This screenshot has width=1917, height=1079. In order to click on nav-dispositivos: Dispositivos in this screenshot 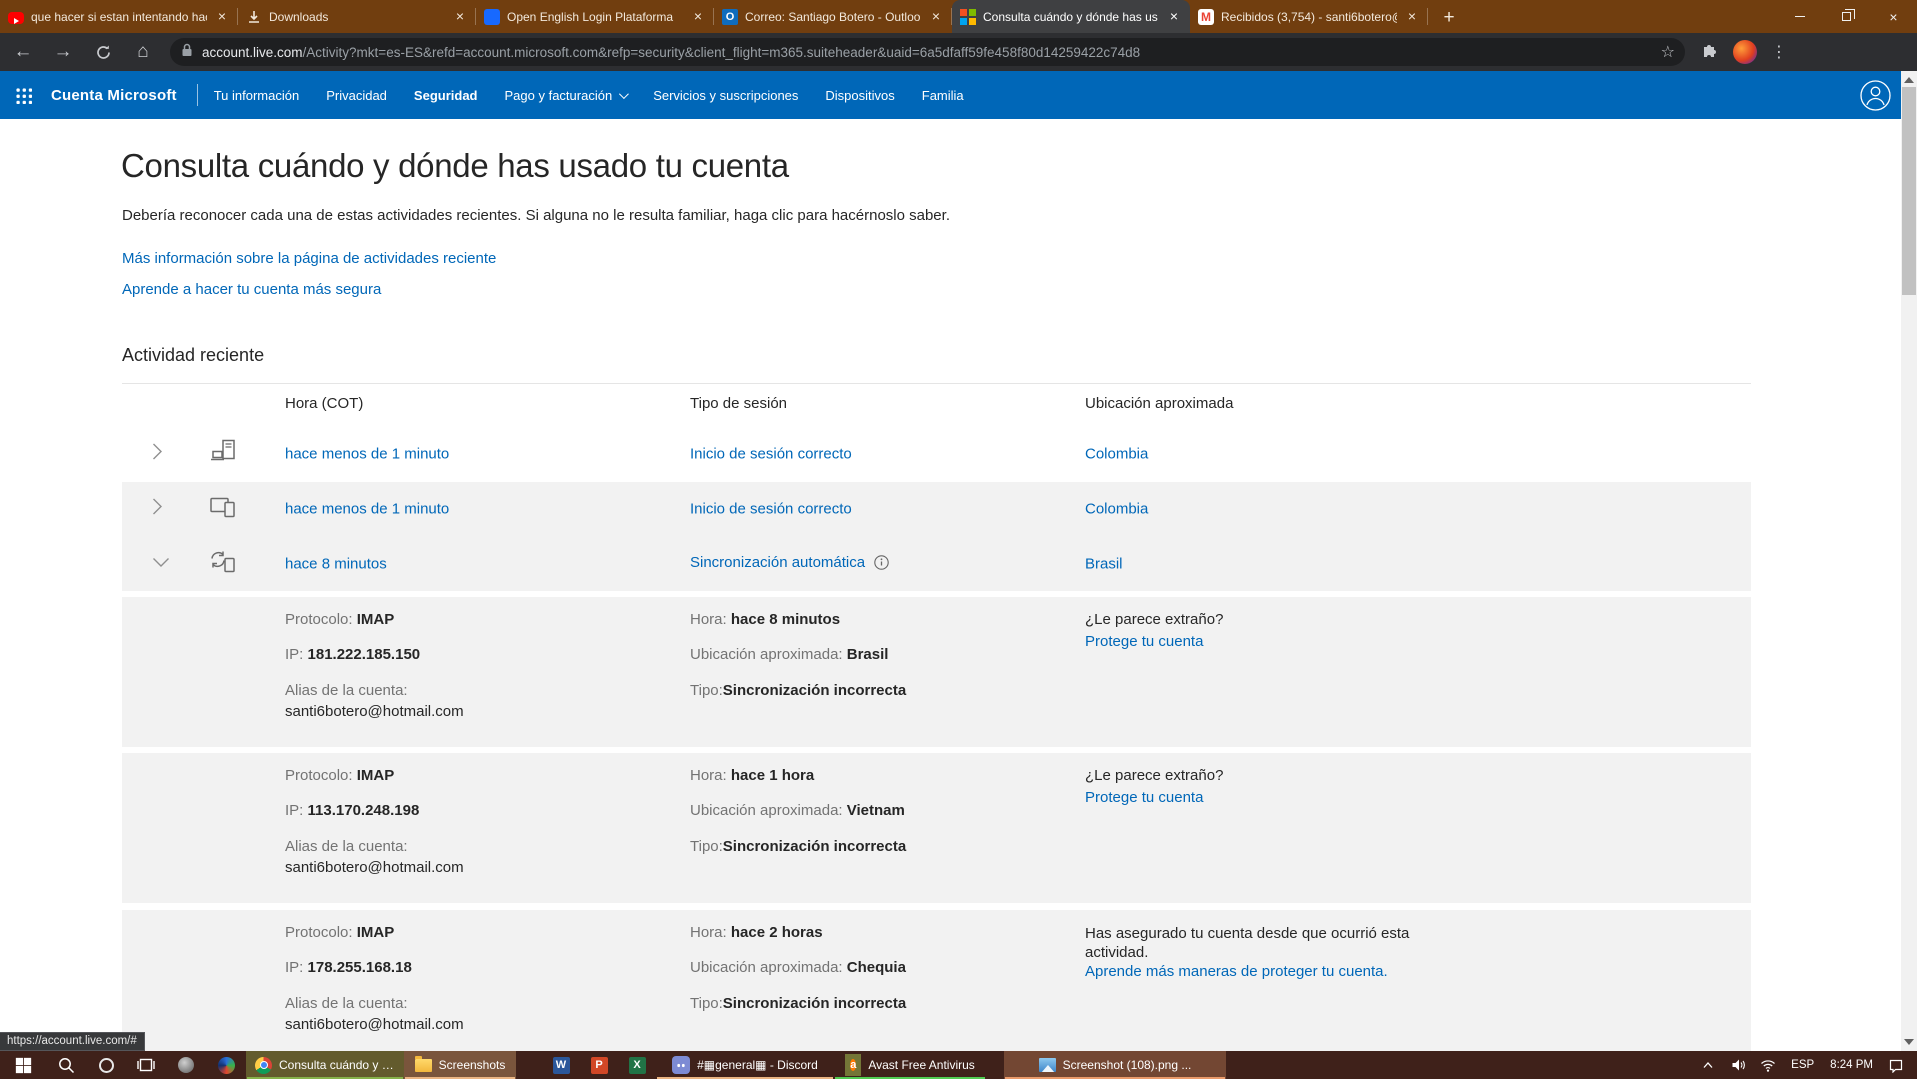, I will do `click(859, 95)`.